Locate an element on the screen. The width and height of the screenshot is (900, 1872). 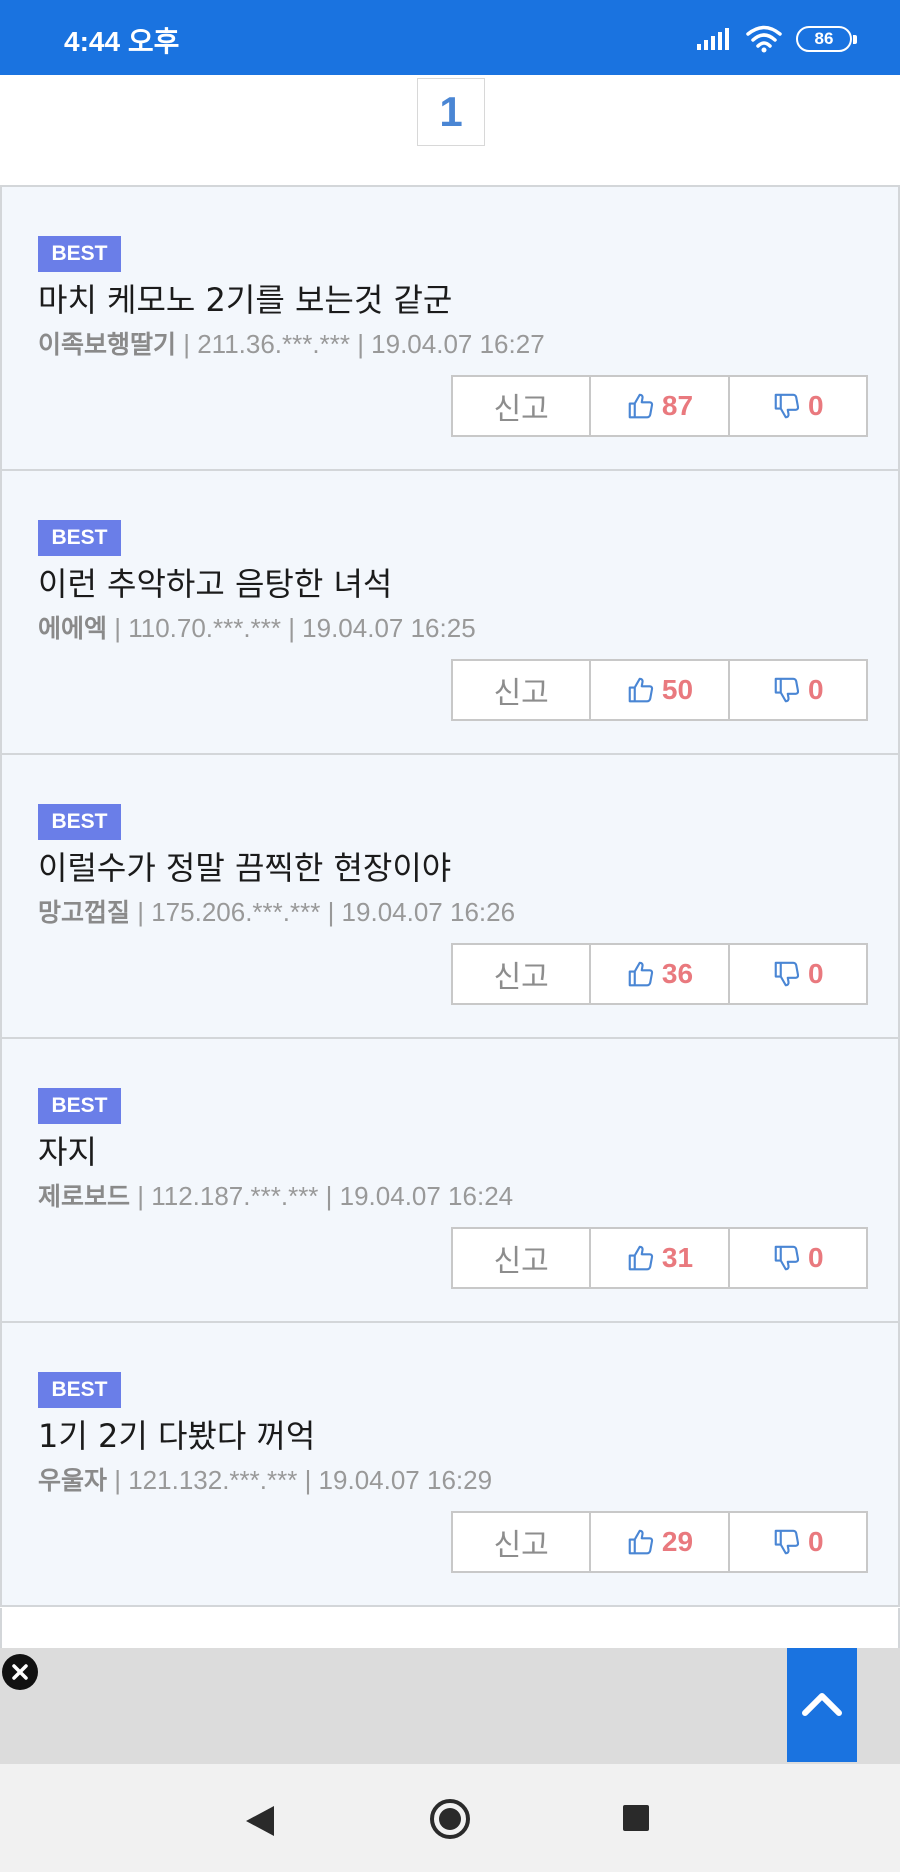
comment-author: 이족보행딸기 is located at coordinates (107, 344).